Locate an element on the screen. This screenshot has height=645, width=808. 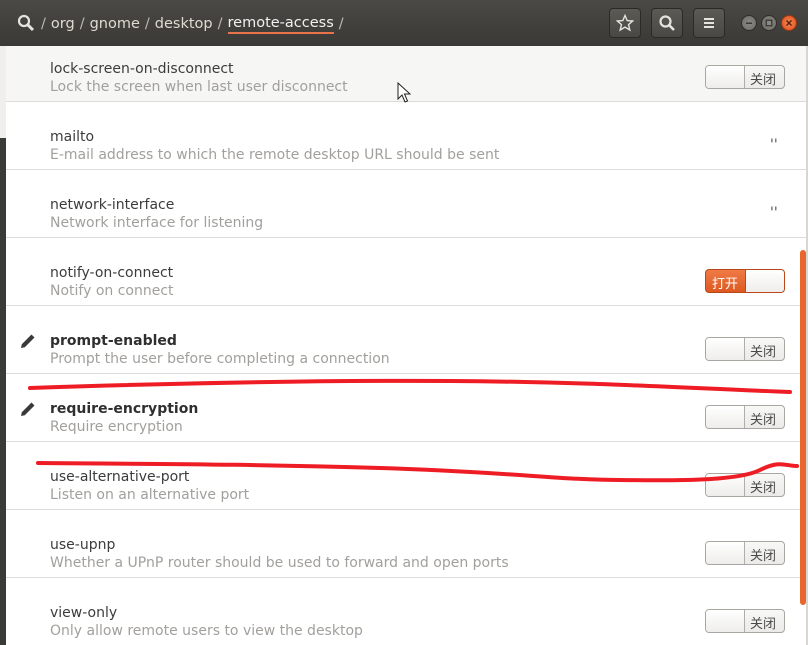
key-description: Network interface for listening is located at coordinates (157, 223).